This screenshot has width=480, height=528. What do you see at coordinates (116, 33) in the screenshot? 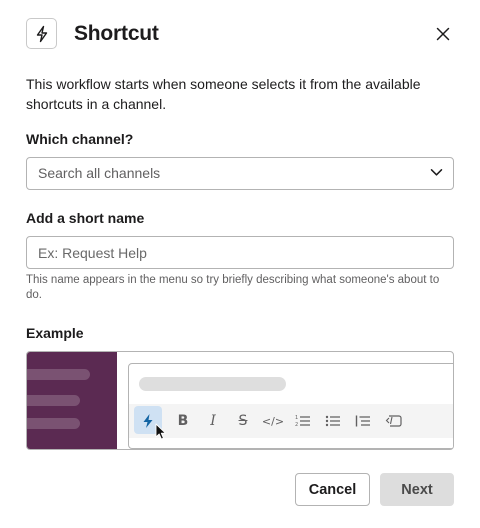
I see `dialog-title: Shortcut` at bounding box center [116, 33].